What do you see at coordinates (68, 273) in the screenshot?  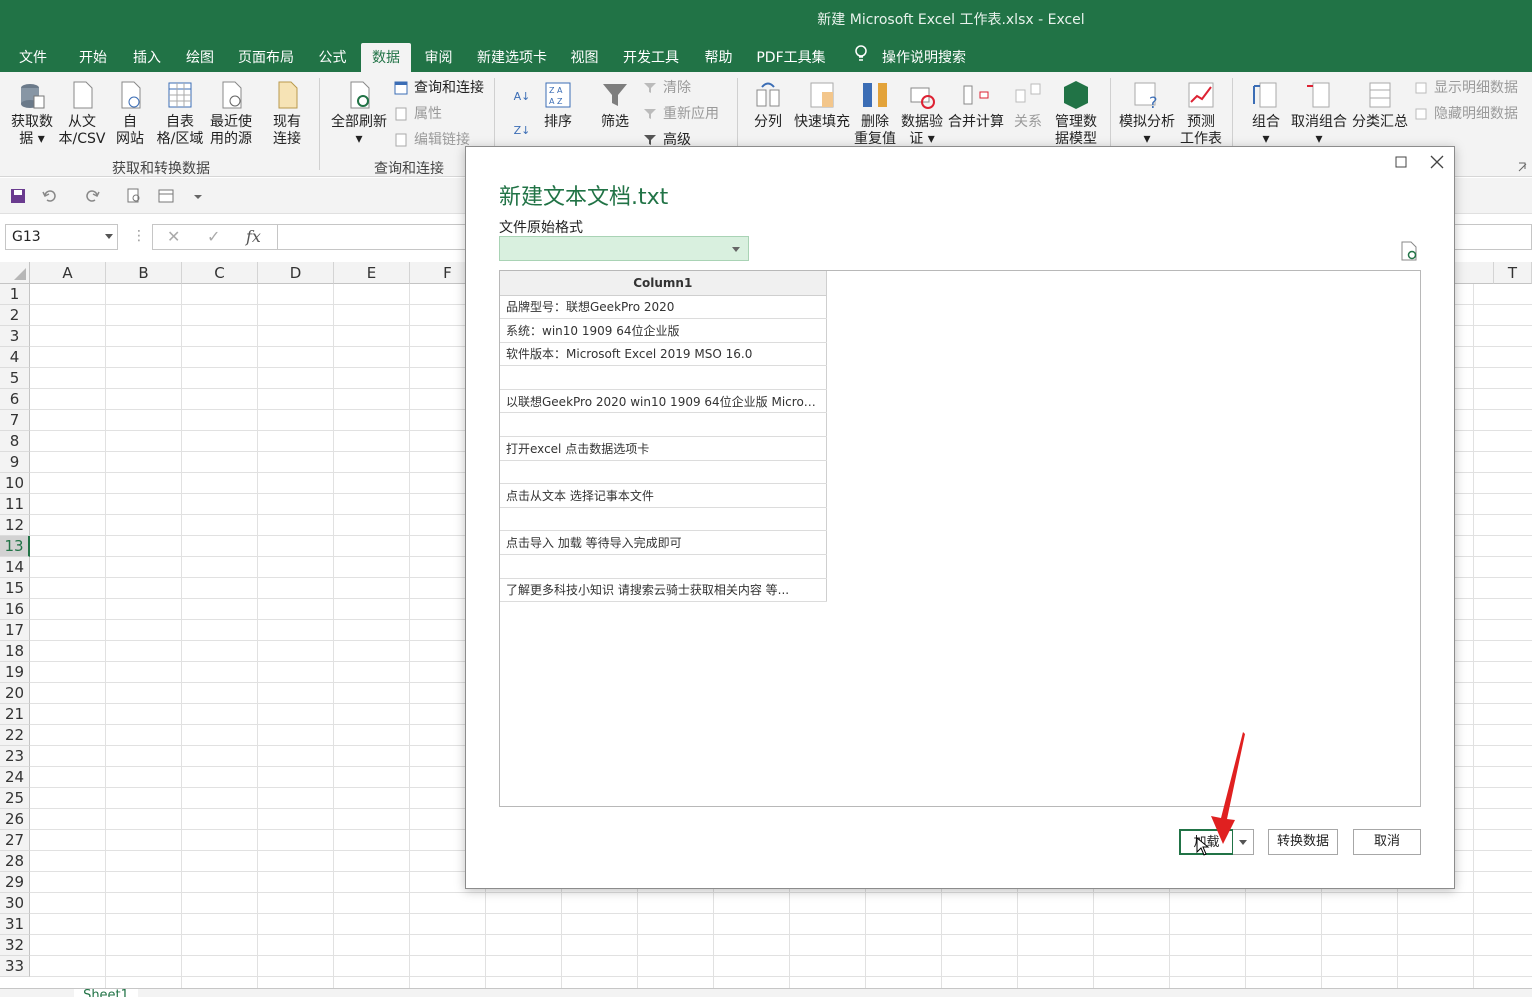 I see `column-header-a: A` at bounding box center [68, 273].